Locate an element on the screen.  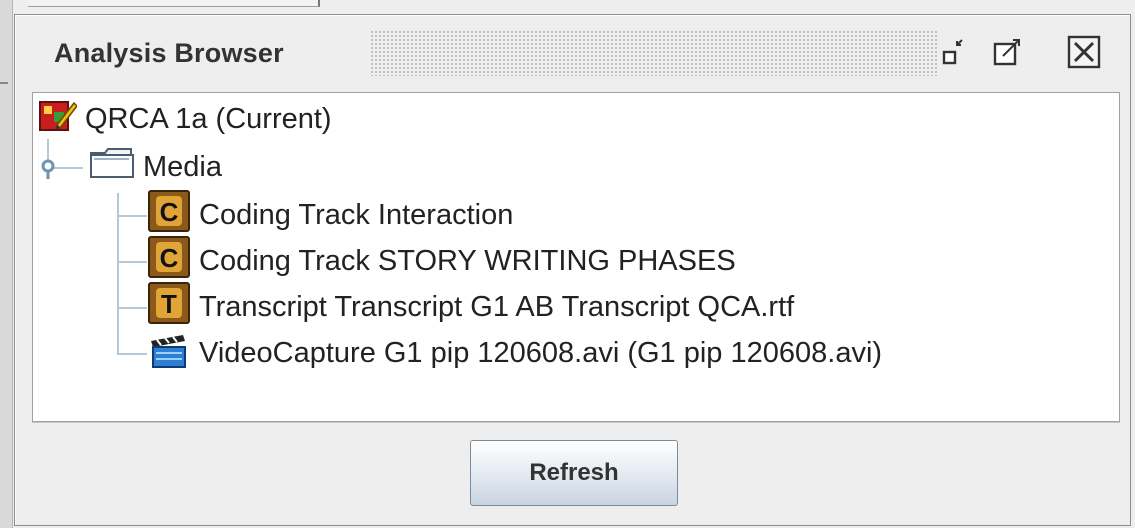
transcript-icon: T is located at coordinates (169, 307).